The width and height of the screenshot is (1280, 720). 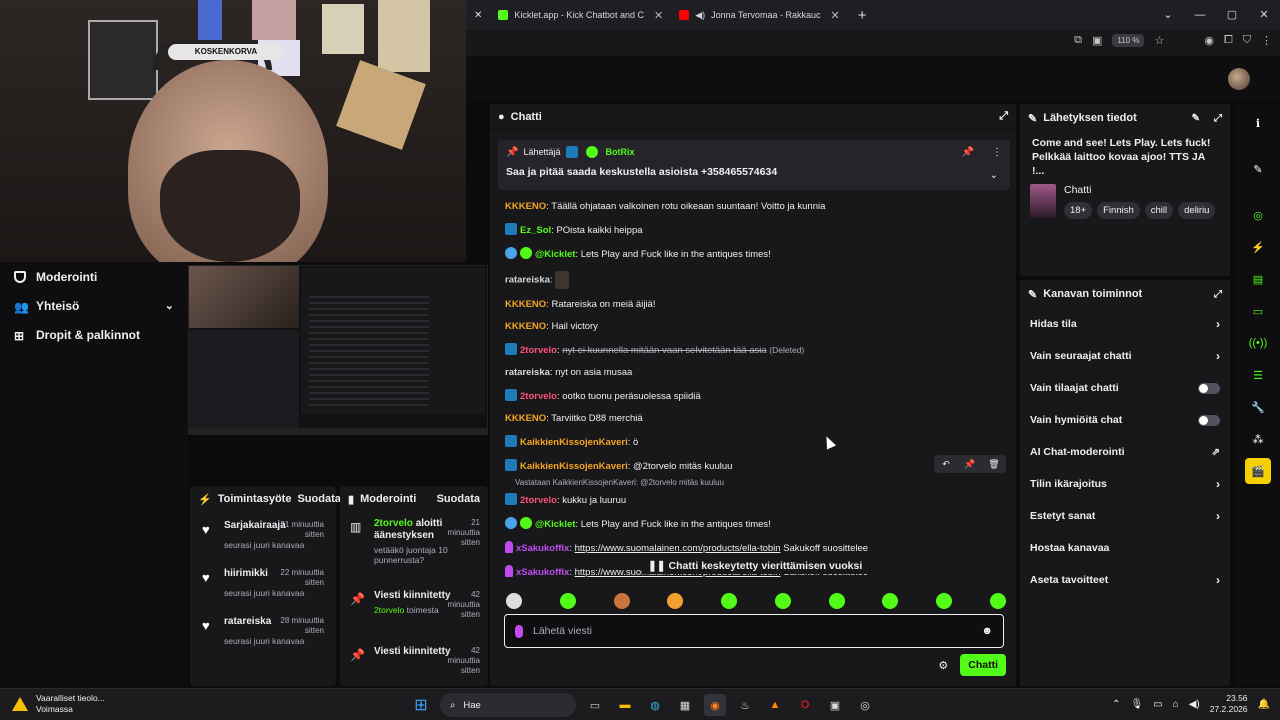 I want to click on moderator-name: 2torvelo, so click(x=393, y=523).